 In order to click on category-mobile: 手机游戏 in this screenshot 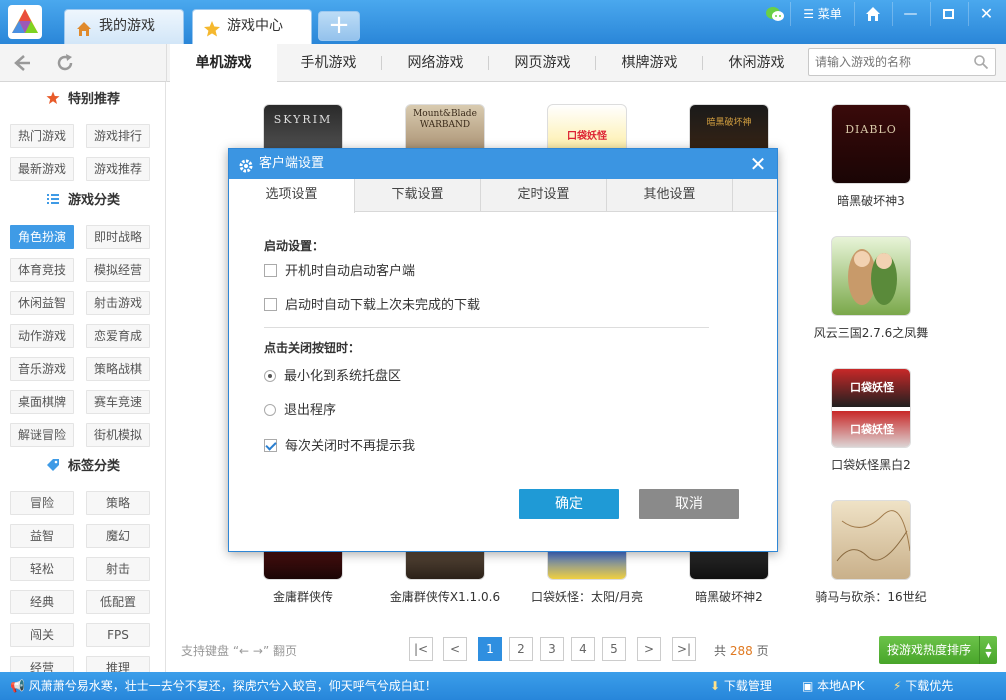, I will do `click(328, 63)`.